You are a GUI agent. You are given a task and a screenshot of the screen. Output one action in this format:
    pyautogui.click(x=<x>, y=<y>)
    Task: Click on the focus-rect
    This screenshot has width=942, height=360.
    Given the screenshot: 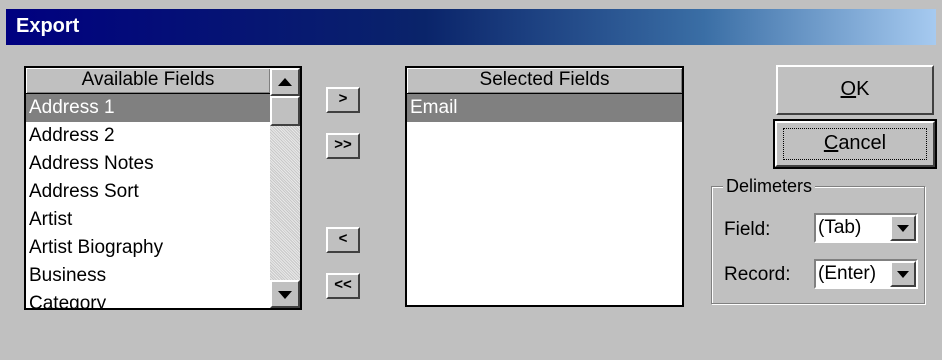 What is the action you would take?
    pyautogui.click(x=855, y=144)
    